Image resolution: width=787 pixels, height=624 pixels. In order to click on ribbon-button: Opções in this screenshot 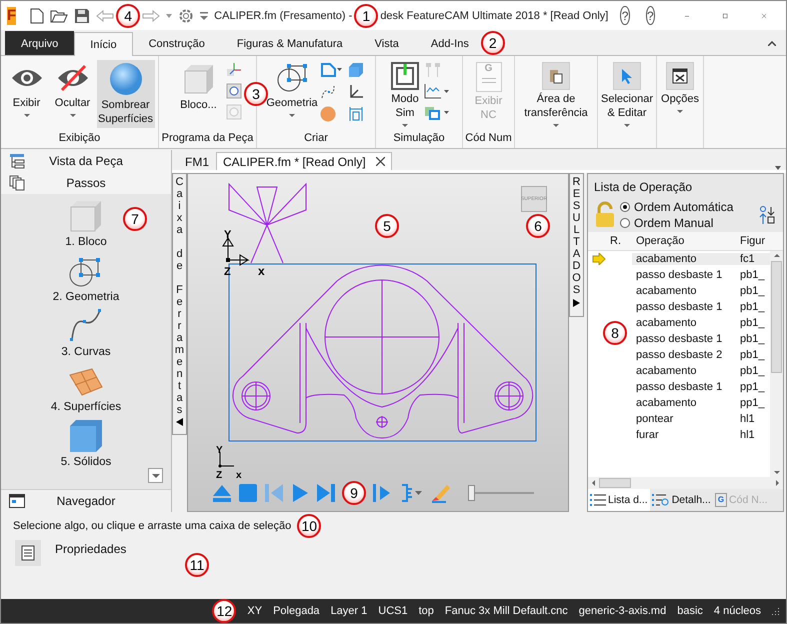, I will do `click(680, 91)`.